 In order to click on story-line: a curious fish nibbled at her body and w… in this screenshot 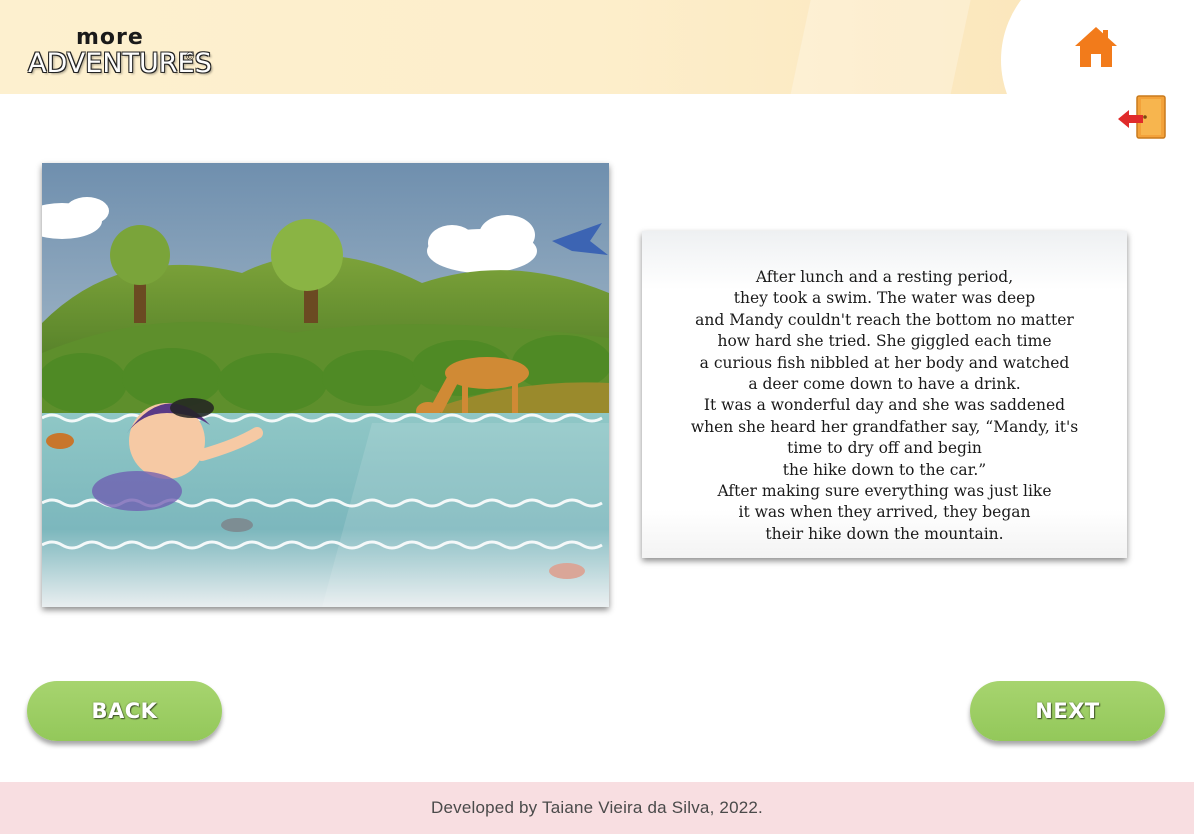, I will do `click(884, 362)`.